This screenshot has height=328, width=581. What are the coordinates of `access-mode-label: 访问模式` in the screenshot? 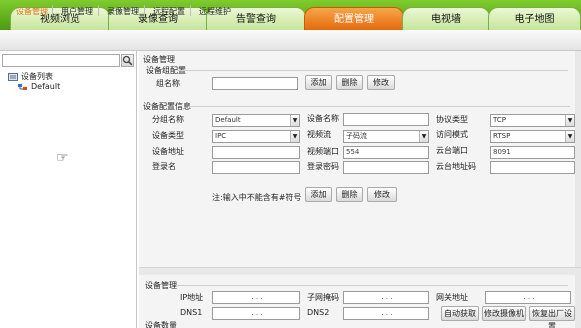 It's located at (452, 134).